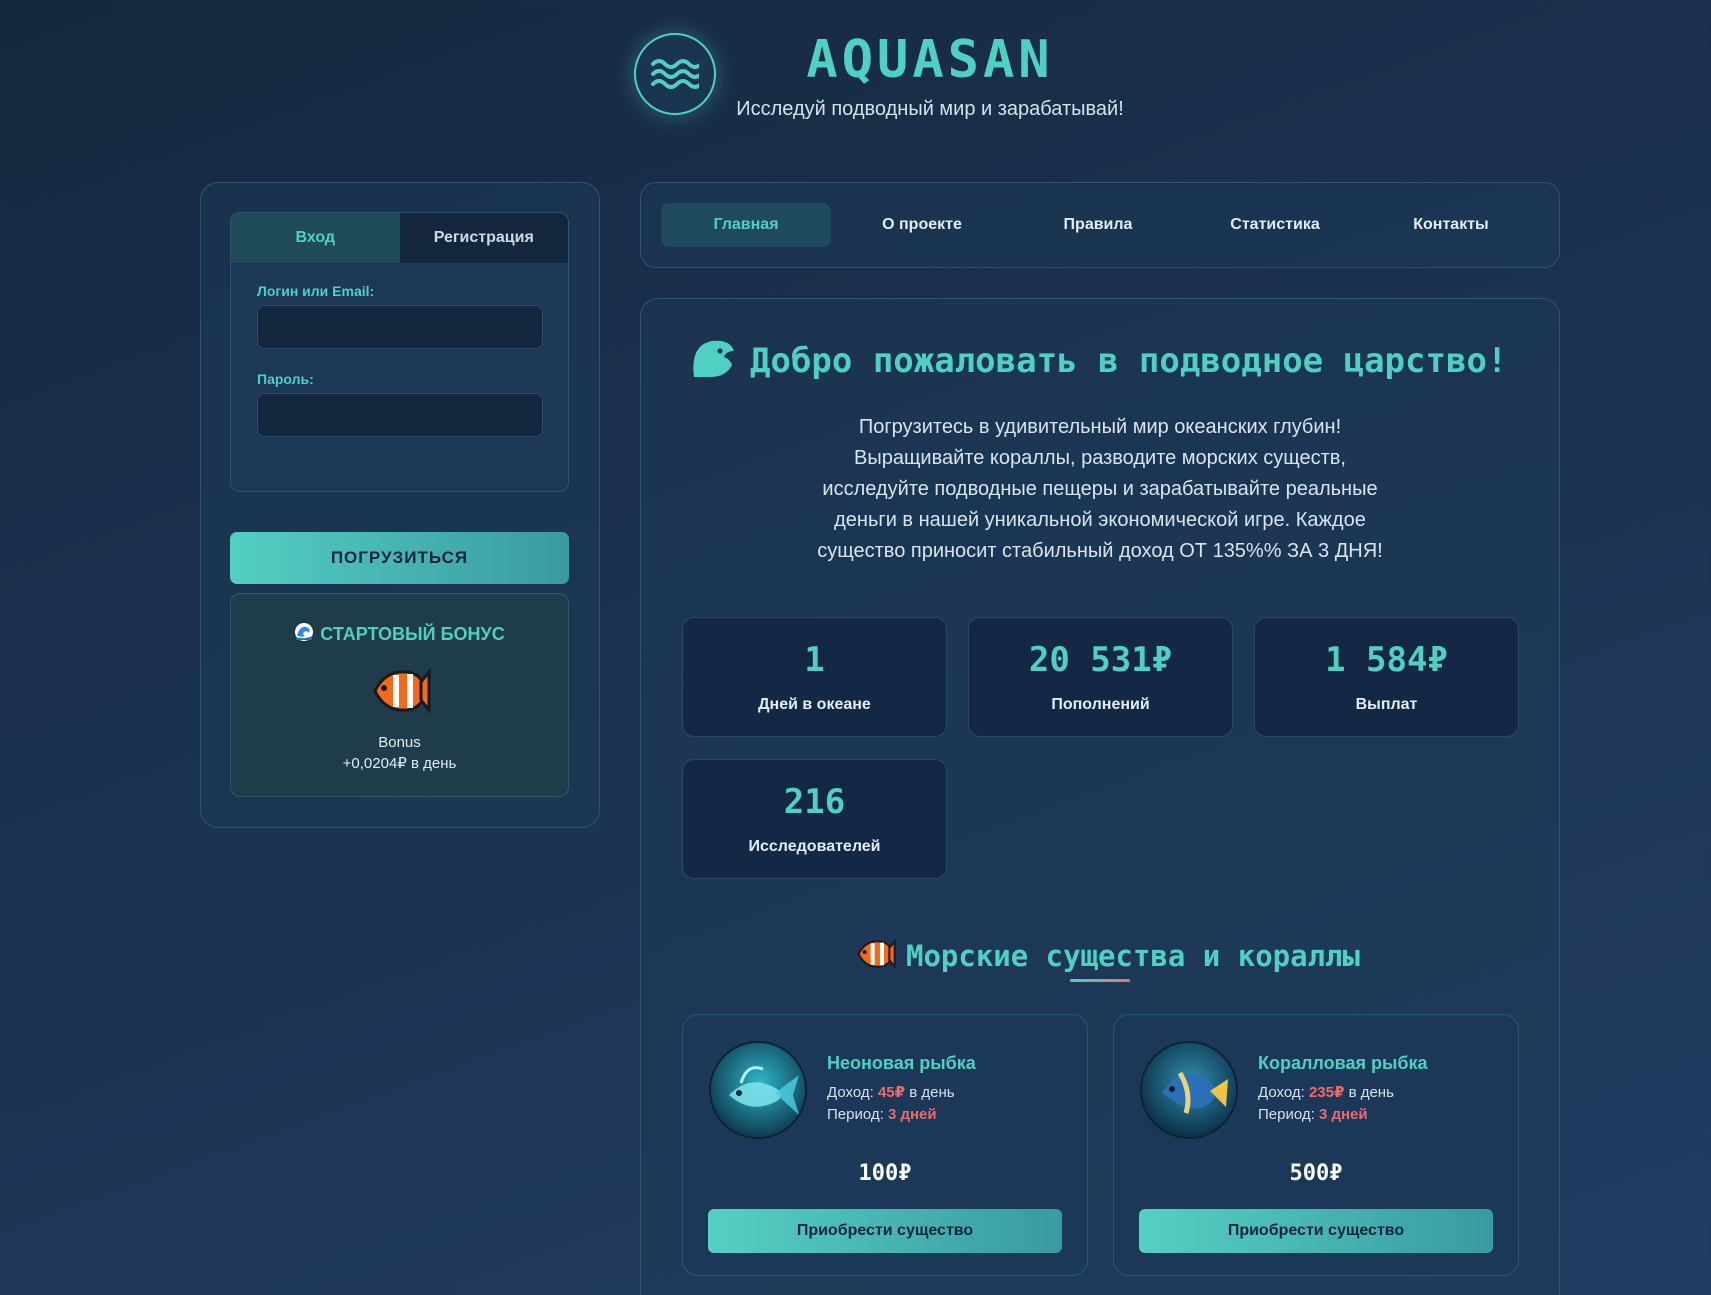  What do you see at coordinates (891, 1092) in the screenshot?
I see `creature-income: Доход: 45₽ в день` at bounding box center [891, 1092].